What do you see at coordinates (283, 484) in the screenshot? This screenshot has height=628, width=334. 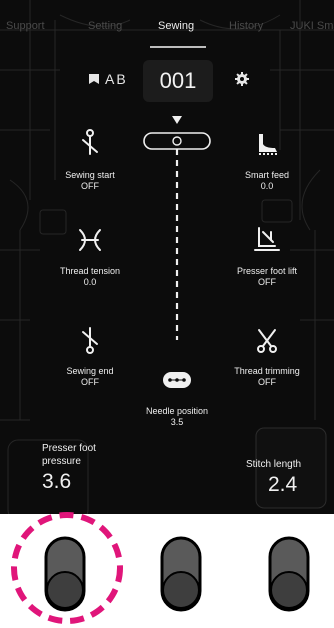 I see `stitch-length-value: 2.4` at bounding box center [283, 484].